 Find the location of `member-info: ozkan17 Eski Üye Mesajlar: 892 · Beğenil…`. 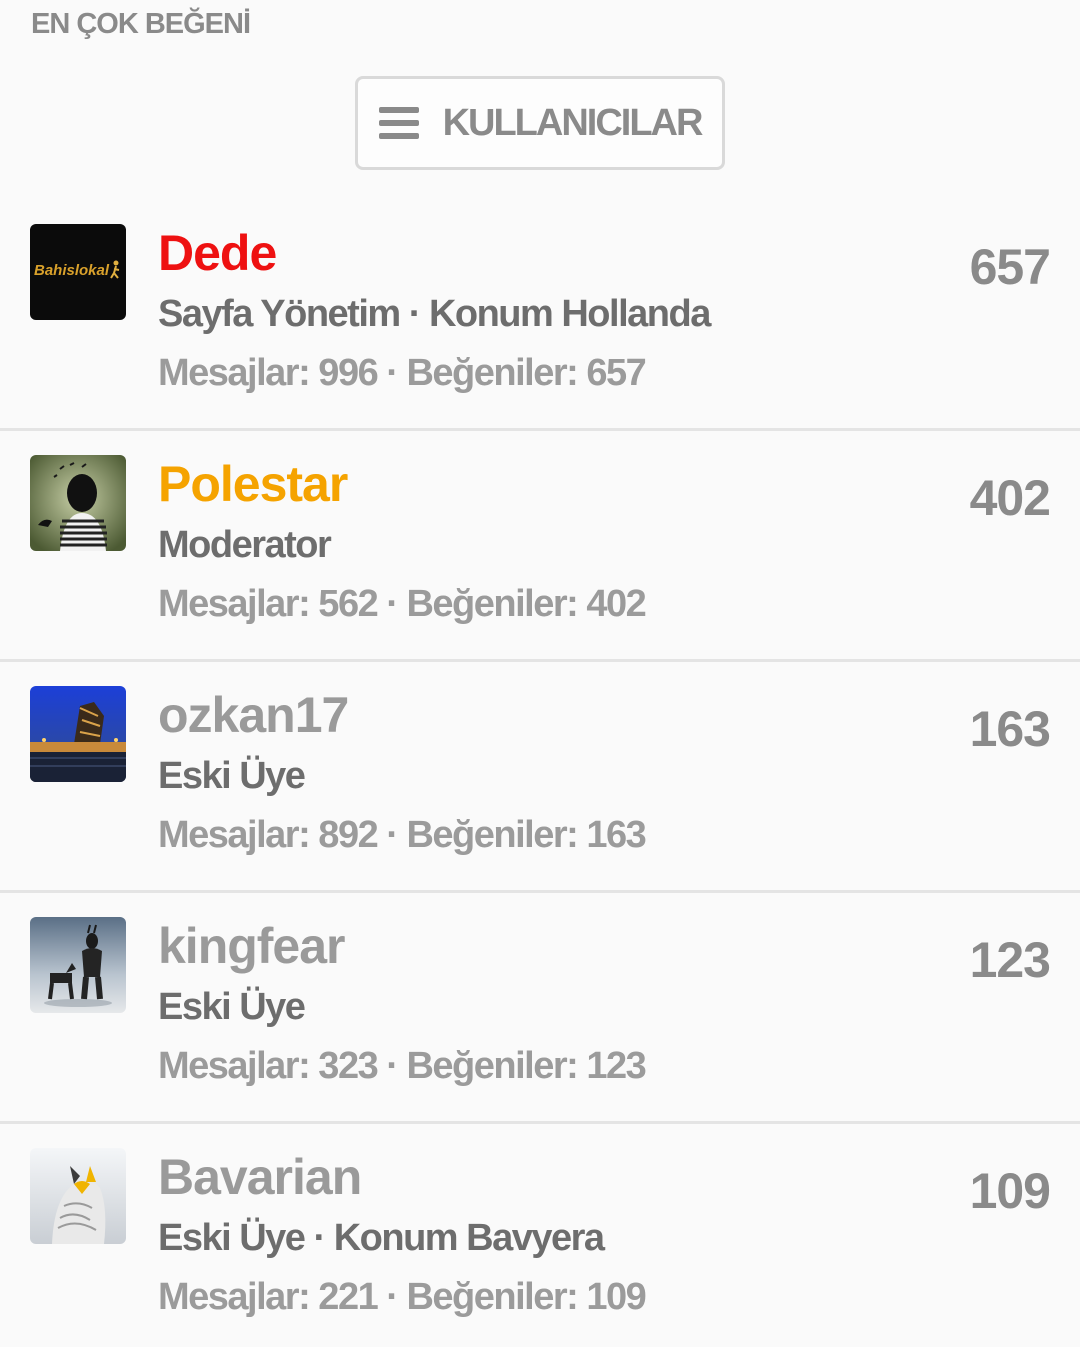

member-info: ozkan17 Eski Üye Mesajlar: 892 · Beğenil… is located at coordinates (402, 774).